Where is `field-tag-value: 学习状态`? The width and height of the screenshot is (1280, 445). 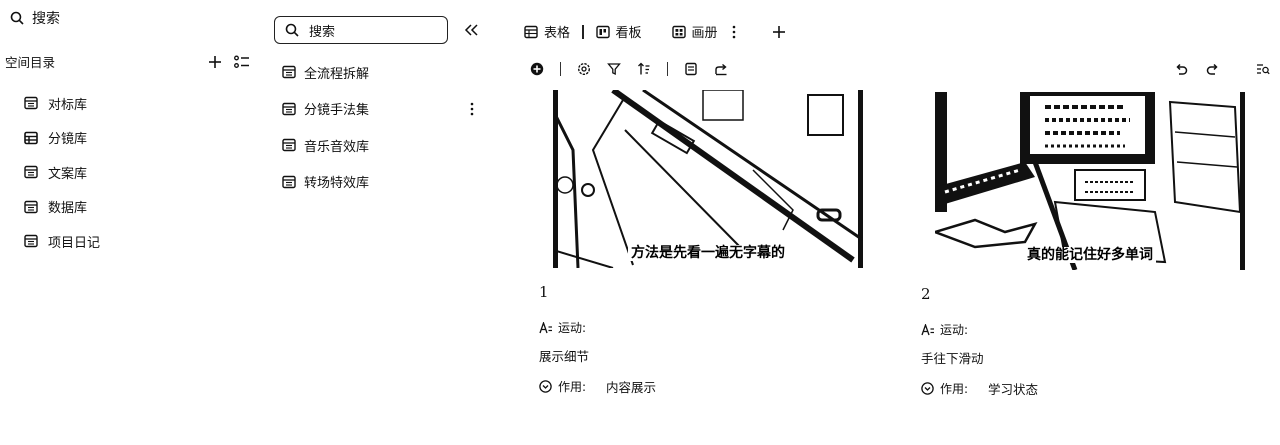 field-tag-value: 学习状态 is located at coordinates (1013, 389).